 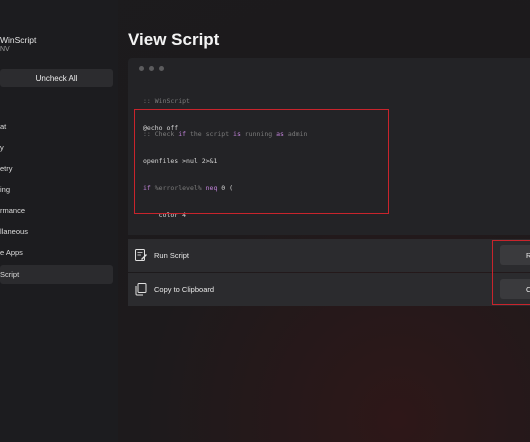 What do you see at coordinates (14, 231) in the screenshot?
I see `sidebar-item-label: llaneous` at bounding box center [14, 231].